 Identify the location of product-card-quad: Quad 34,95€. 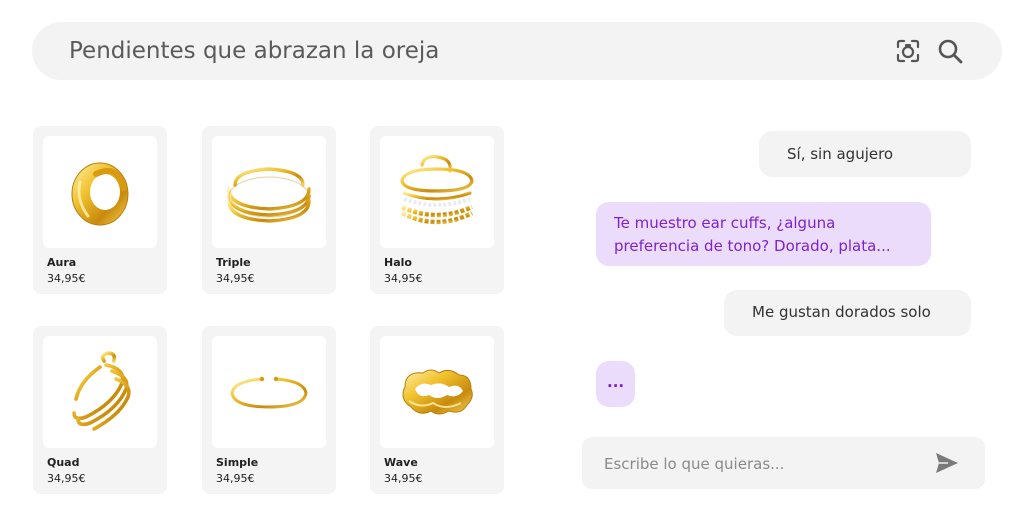
(100, 410).